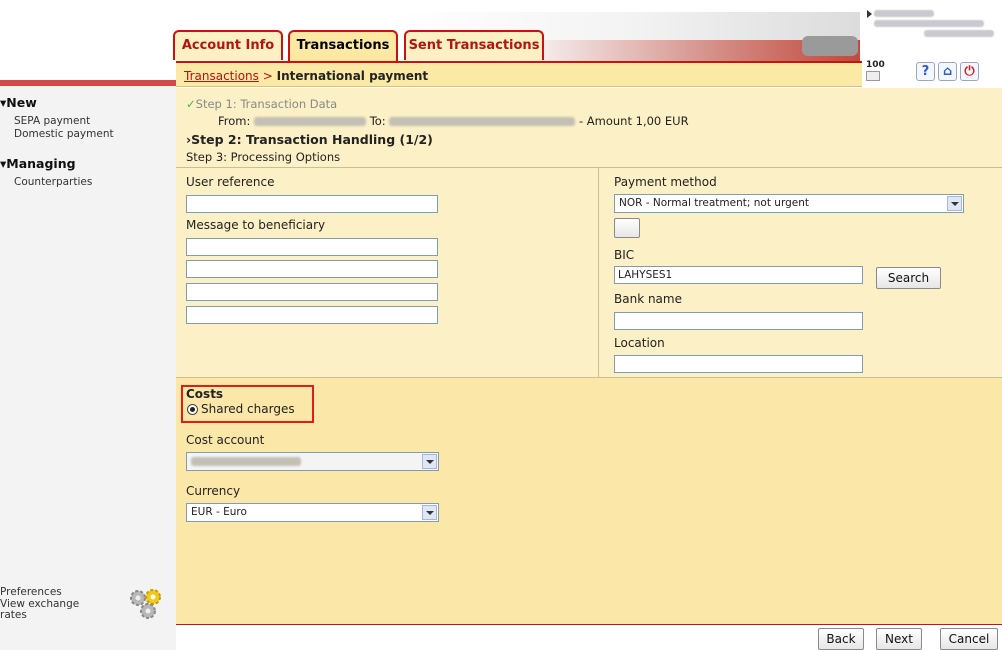 Image resolution: width=1002 pixels, height=650 pixels. What do you see at coordinates (343, 46) in the screenshot?
I see `tab-transactions: Transactions` at bounding box center [343, 46].